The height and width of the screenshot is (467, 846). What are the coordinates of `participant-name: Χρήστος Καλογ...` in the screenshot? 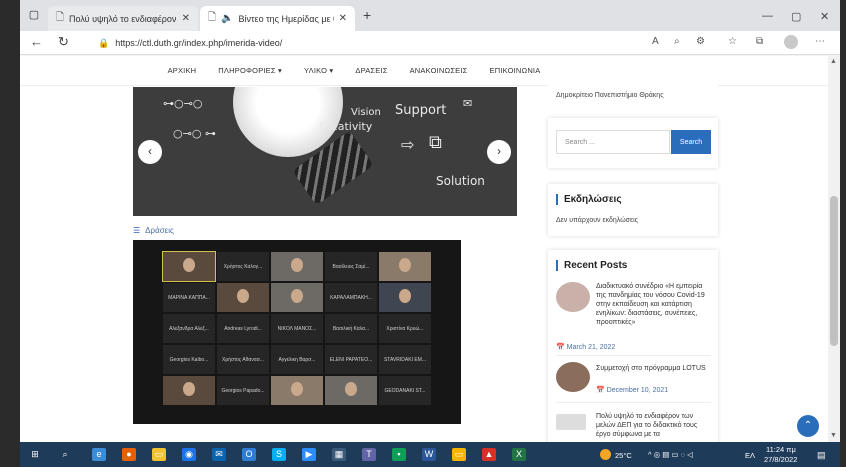 It's located at (243, 266).